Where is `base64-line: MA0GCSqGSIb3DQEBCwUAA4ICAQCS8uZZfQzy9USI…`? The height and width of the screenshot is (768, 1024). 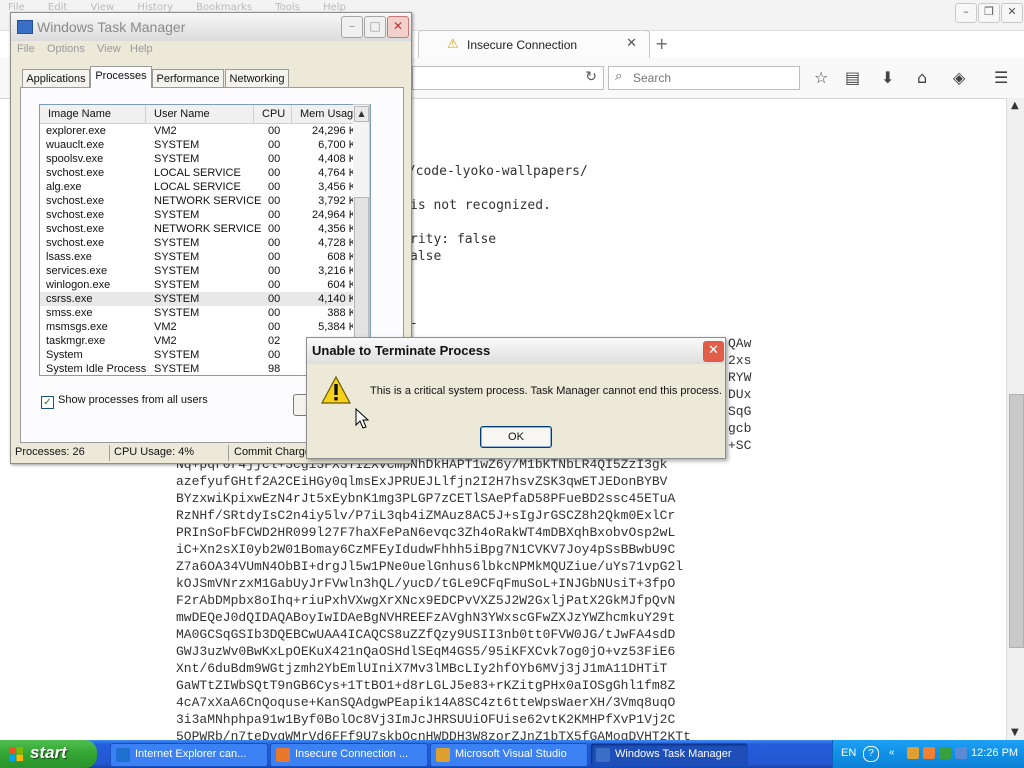
base64-line: MA0GCSqGSIb3DQEBCwUAA4ICAQCS8uZZfQzy9USI… is located at coordinates (426, 634).